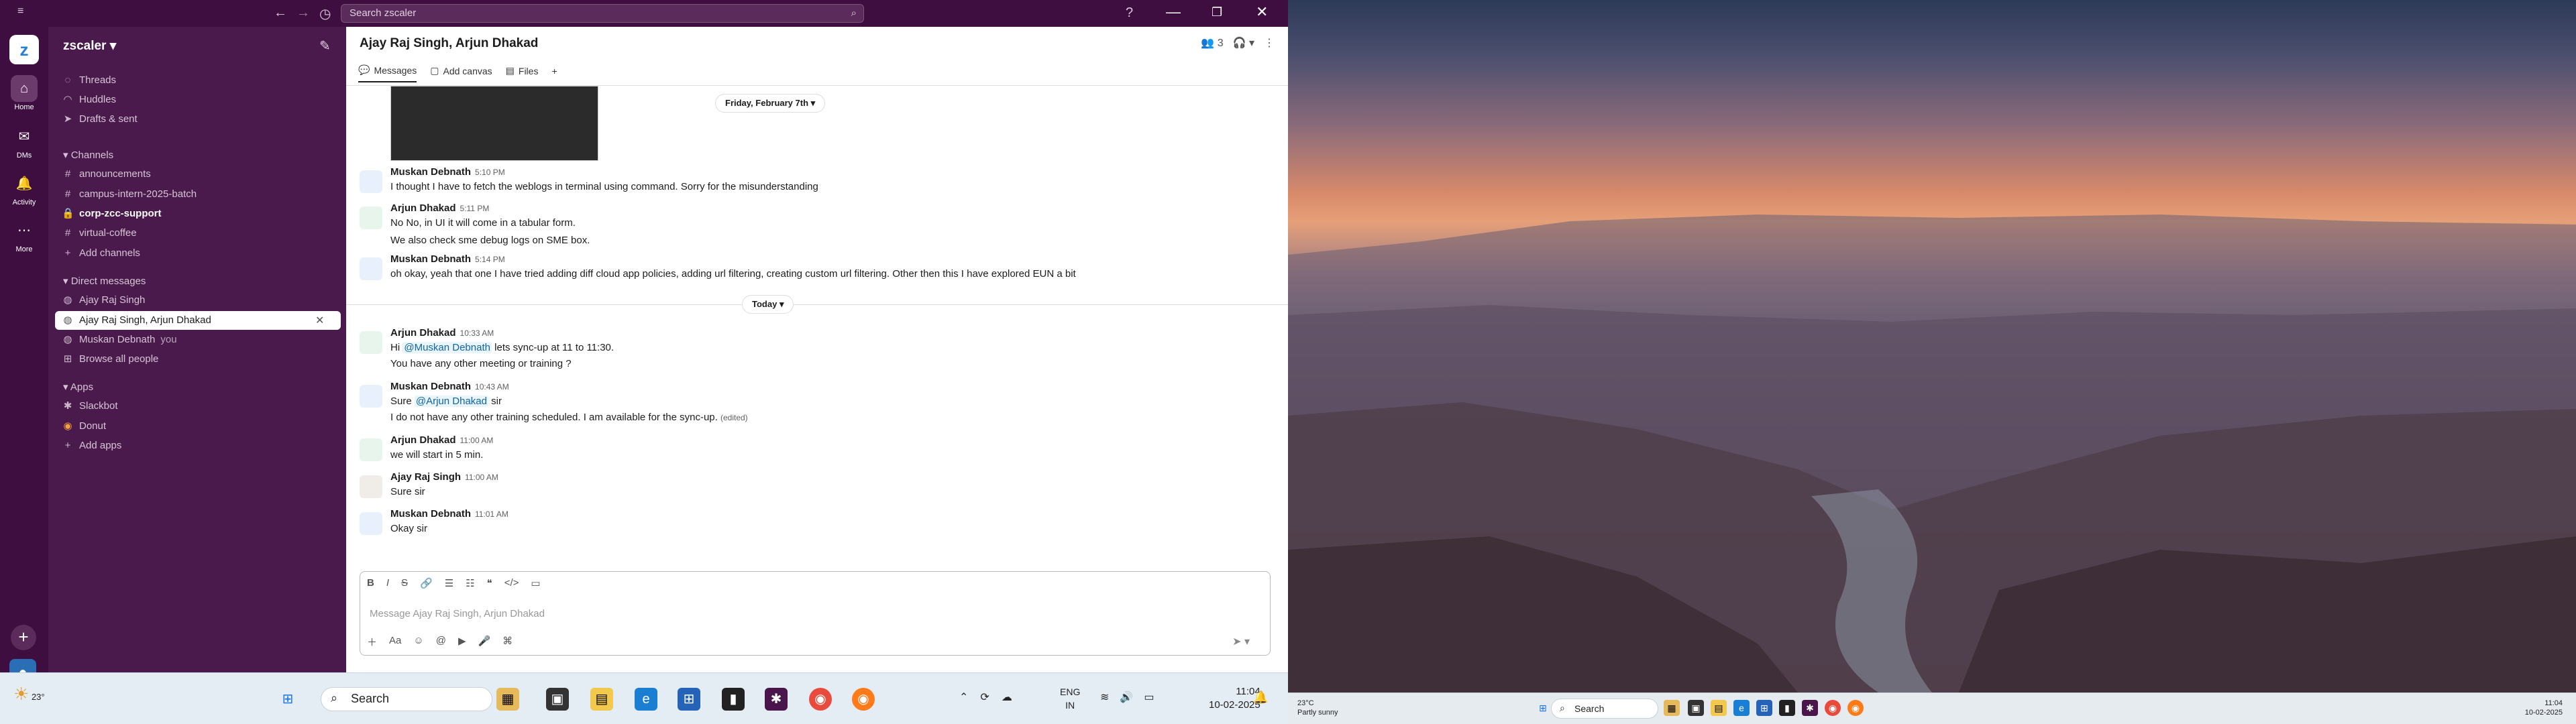 The image size is (2576, 724). I want to click on members-button: 👥 3, so click(1212, 43).